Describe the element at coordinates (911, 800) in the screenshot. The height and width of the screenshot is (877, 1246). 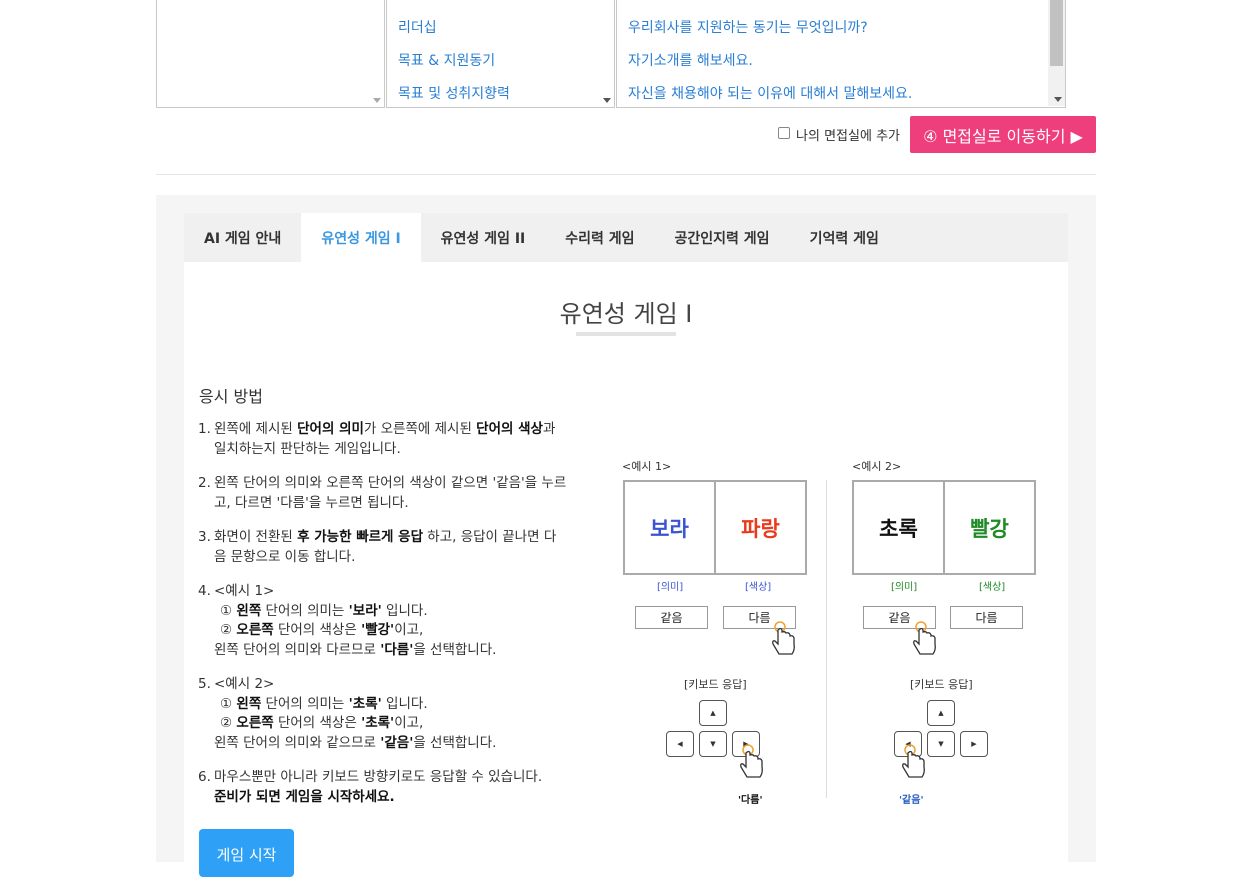
I see `example-2-caption: '같음'` at that location.